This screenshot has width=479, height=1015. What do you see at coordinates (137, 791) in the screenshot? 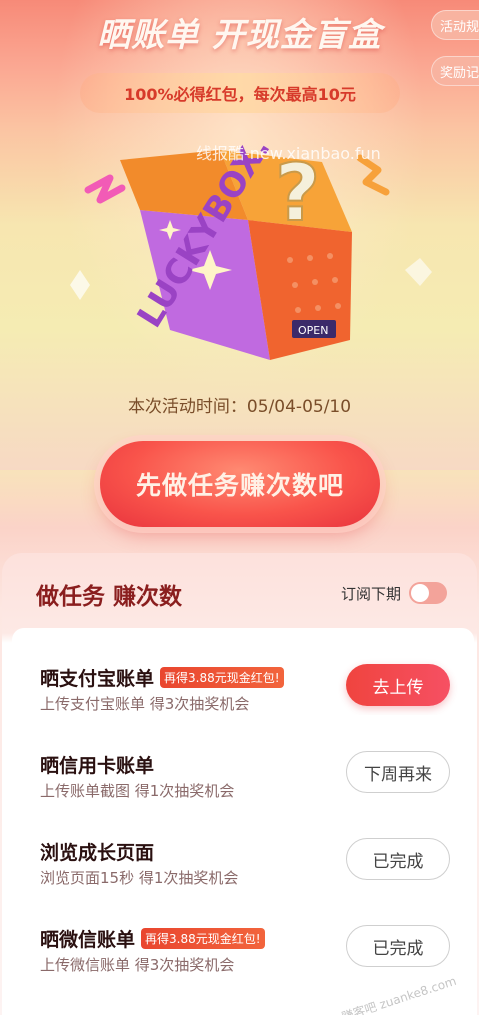
I see `task-description: 上传账单截图 得1次抽奖机会` at bounding box center [137, 791].